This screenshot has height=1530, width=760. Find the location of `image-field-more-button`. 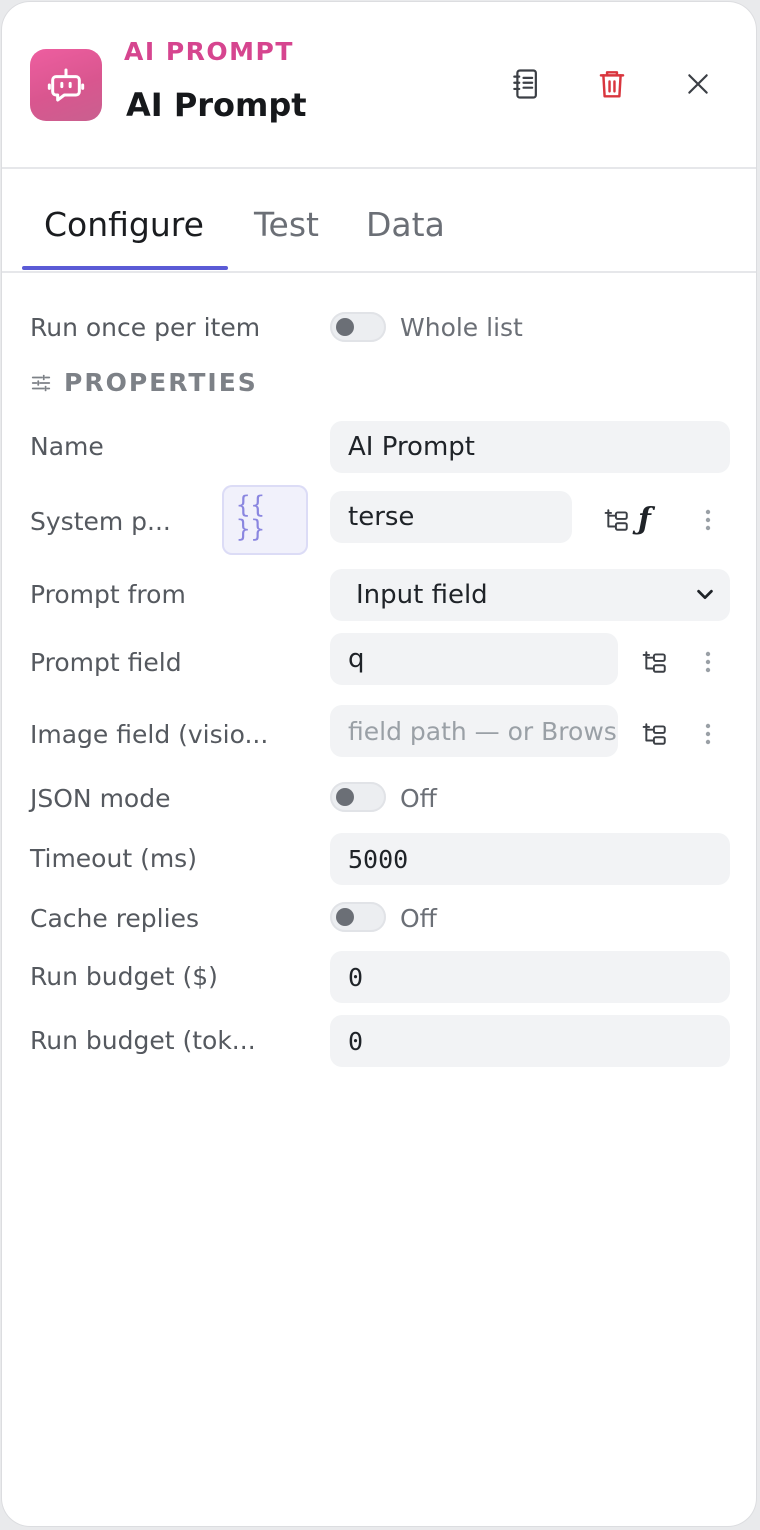

image-field-more-button is located at coordinates (708, 734).